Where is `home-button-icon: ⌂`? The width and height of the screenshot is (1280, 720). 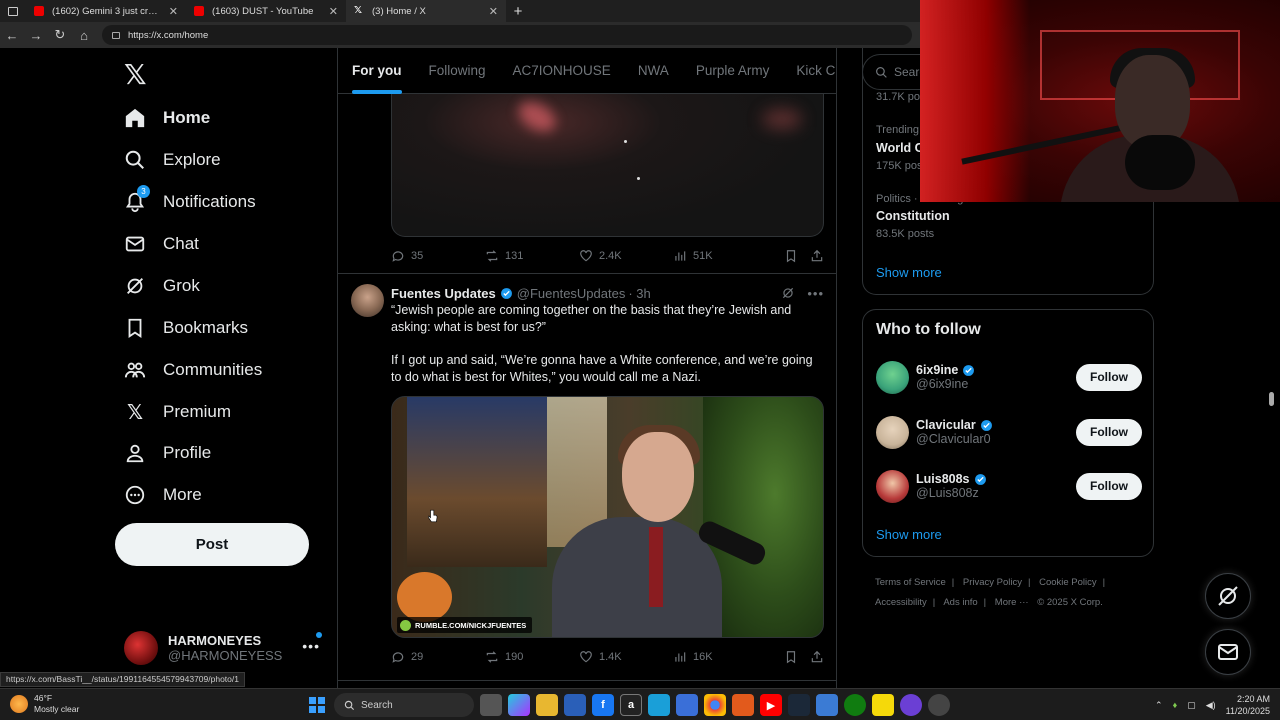 home-button-icon: ⌂ is located at coordinates (84, 35).